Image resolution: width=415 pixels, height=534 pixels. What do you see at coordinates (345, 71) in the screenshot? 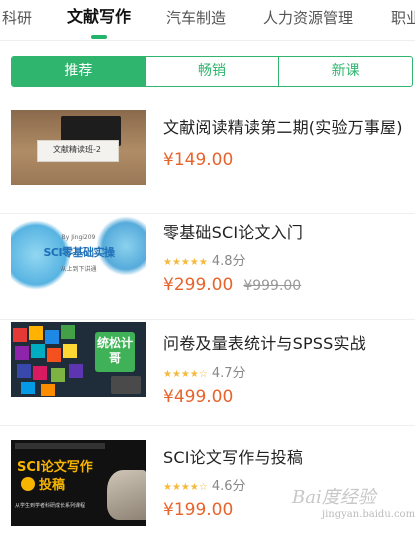
I see `segment-new: 新课` at bounding box center [345, 71].